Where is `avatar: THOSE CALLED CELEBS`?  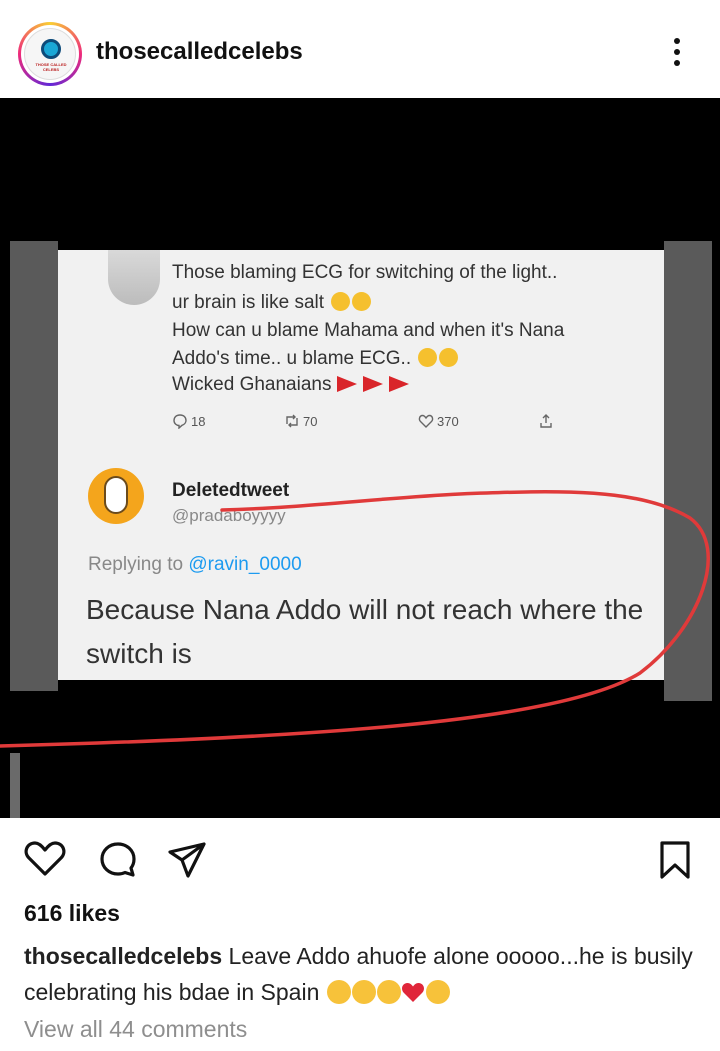
avatar: THOSE CALLED CELEBS is located at coordinates (50, 54).